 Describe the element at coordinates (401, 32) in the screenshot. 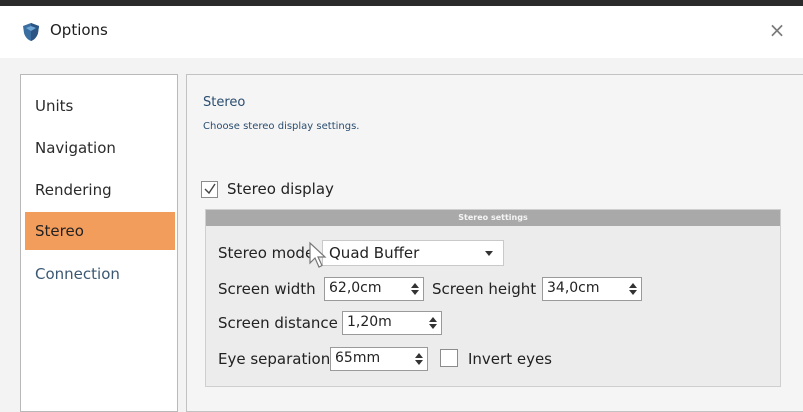

I see `title-bar: Options ×` at that location.